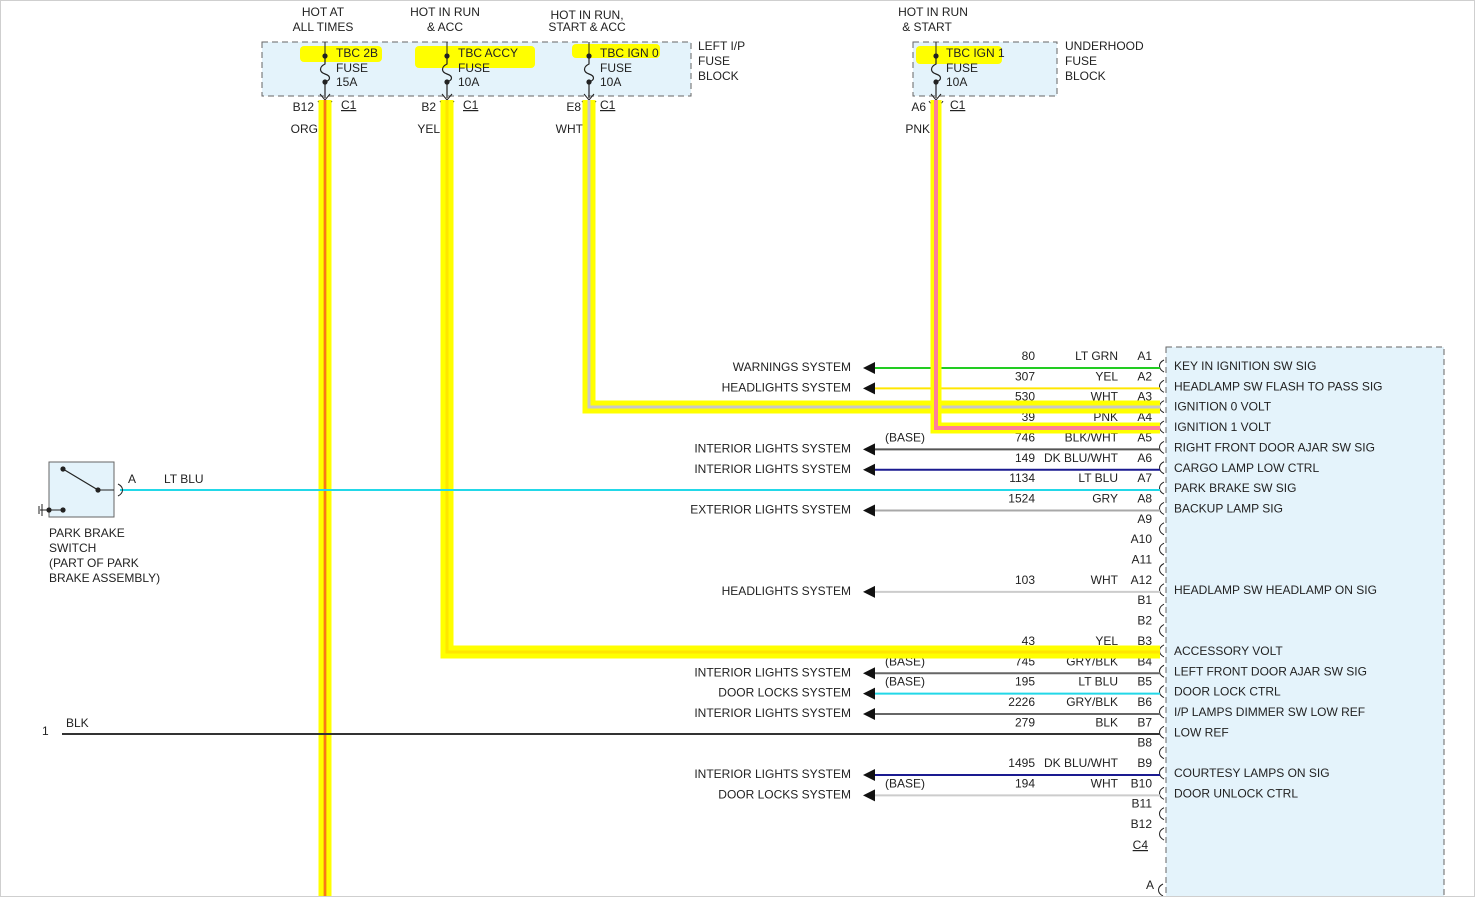  What do you see at coordinates (1081, 458) in the screenshot?
I see `pin-wire-color: DK BLU/WHT` at bounding box center [1081, 458].